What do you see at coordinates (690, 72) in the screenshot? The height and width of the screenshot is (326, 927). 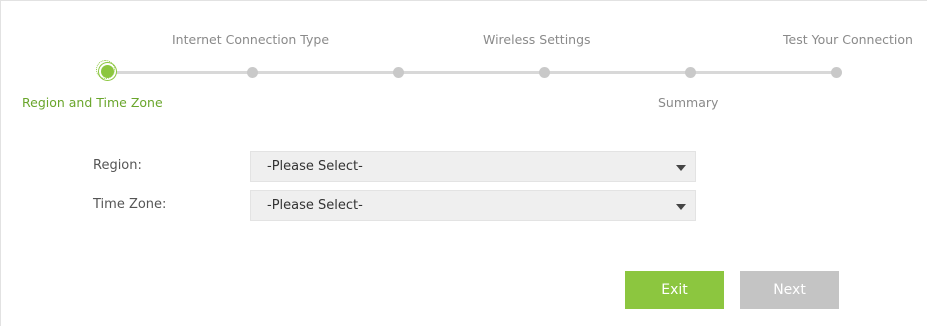 I see `step-dot-summary` at bounding box center [690, 72].